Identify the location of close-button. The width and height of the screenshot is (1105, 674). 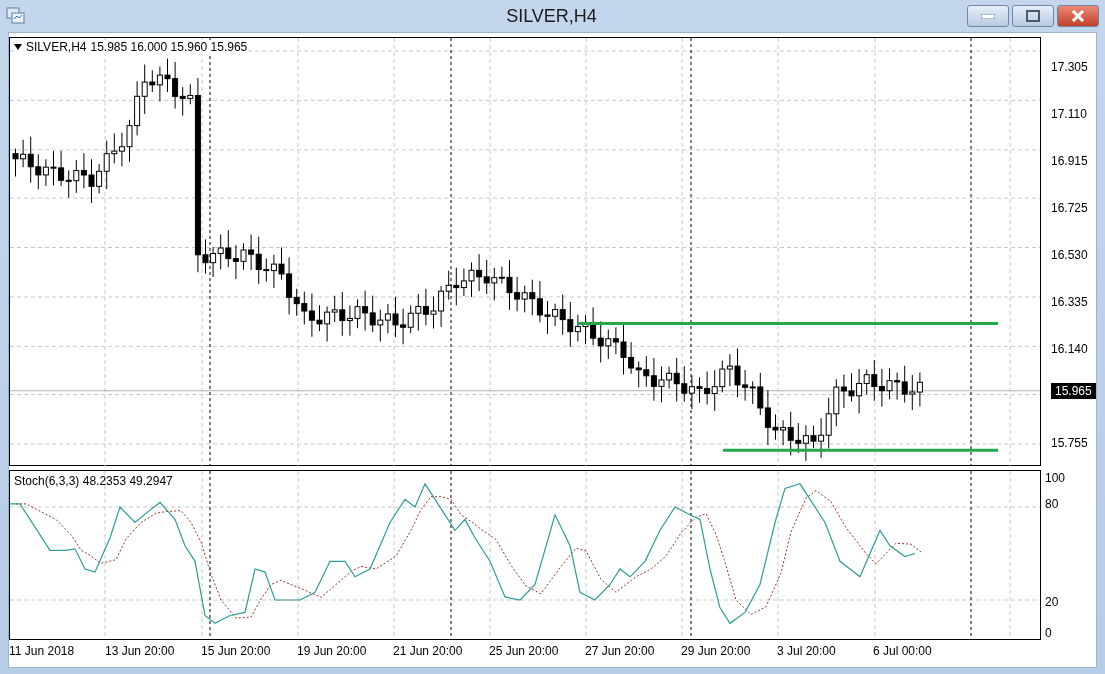
(1078, 16).